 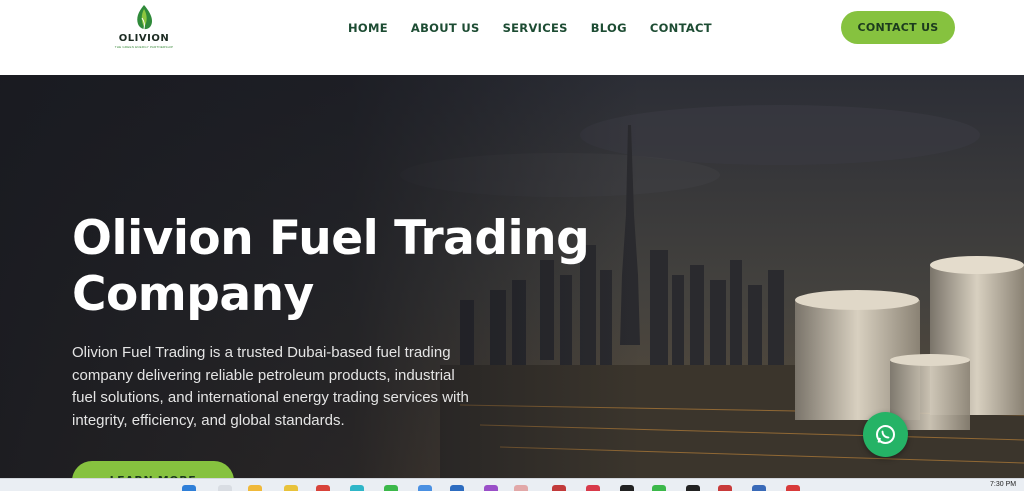 What do you see at coordinates (368, 28) in the screenshot?
I see `nav-home: HOME` at bounding box center [368, 28].